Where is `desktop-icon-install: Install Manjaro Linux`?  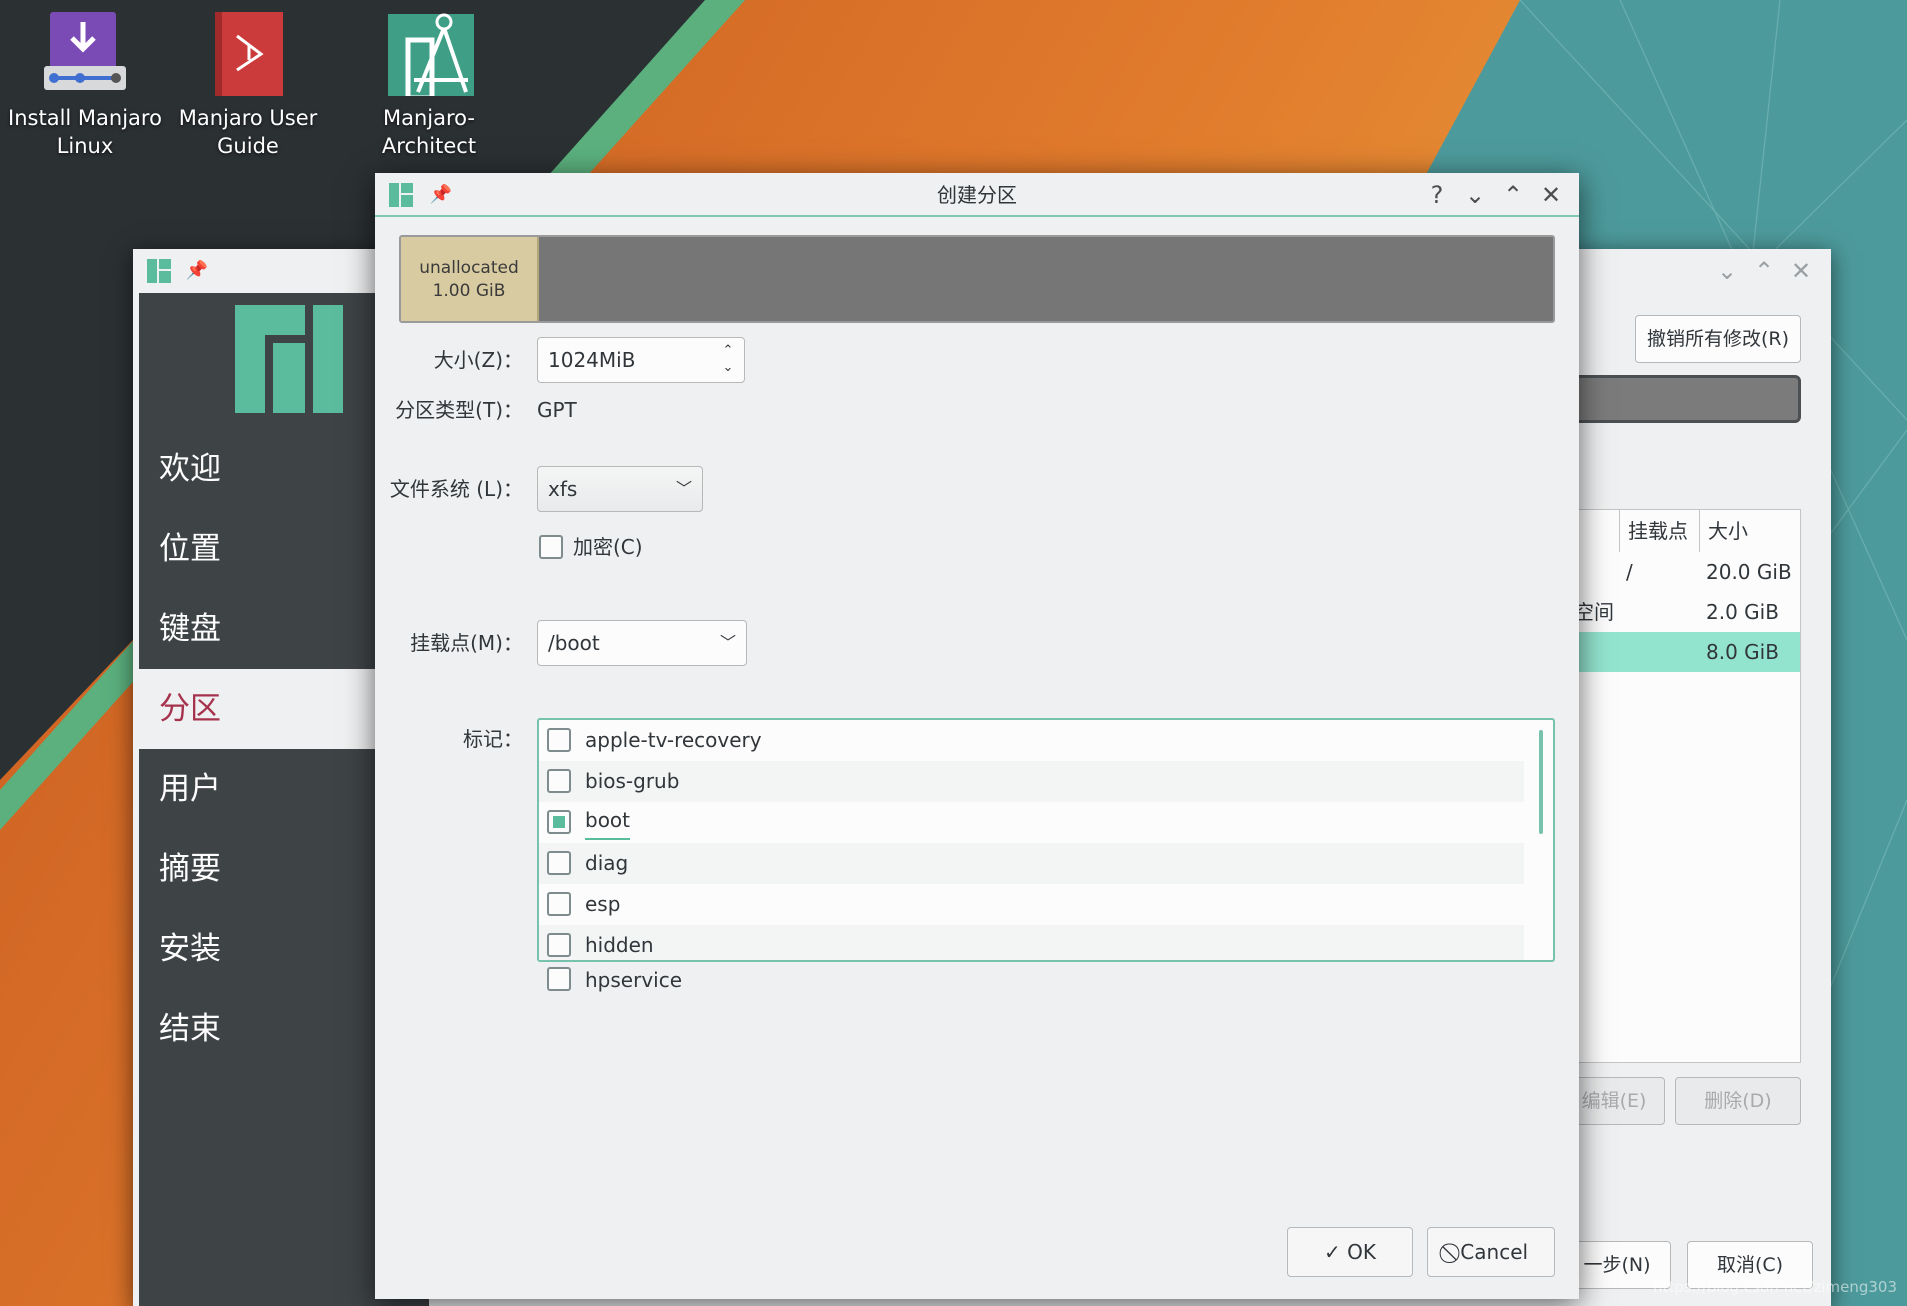
desktop-icon-install: Install Manjaro Linux is located at coordinates (85, 80).